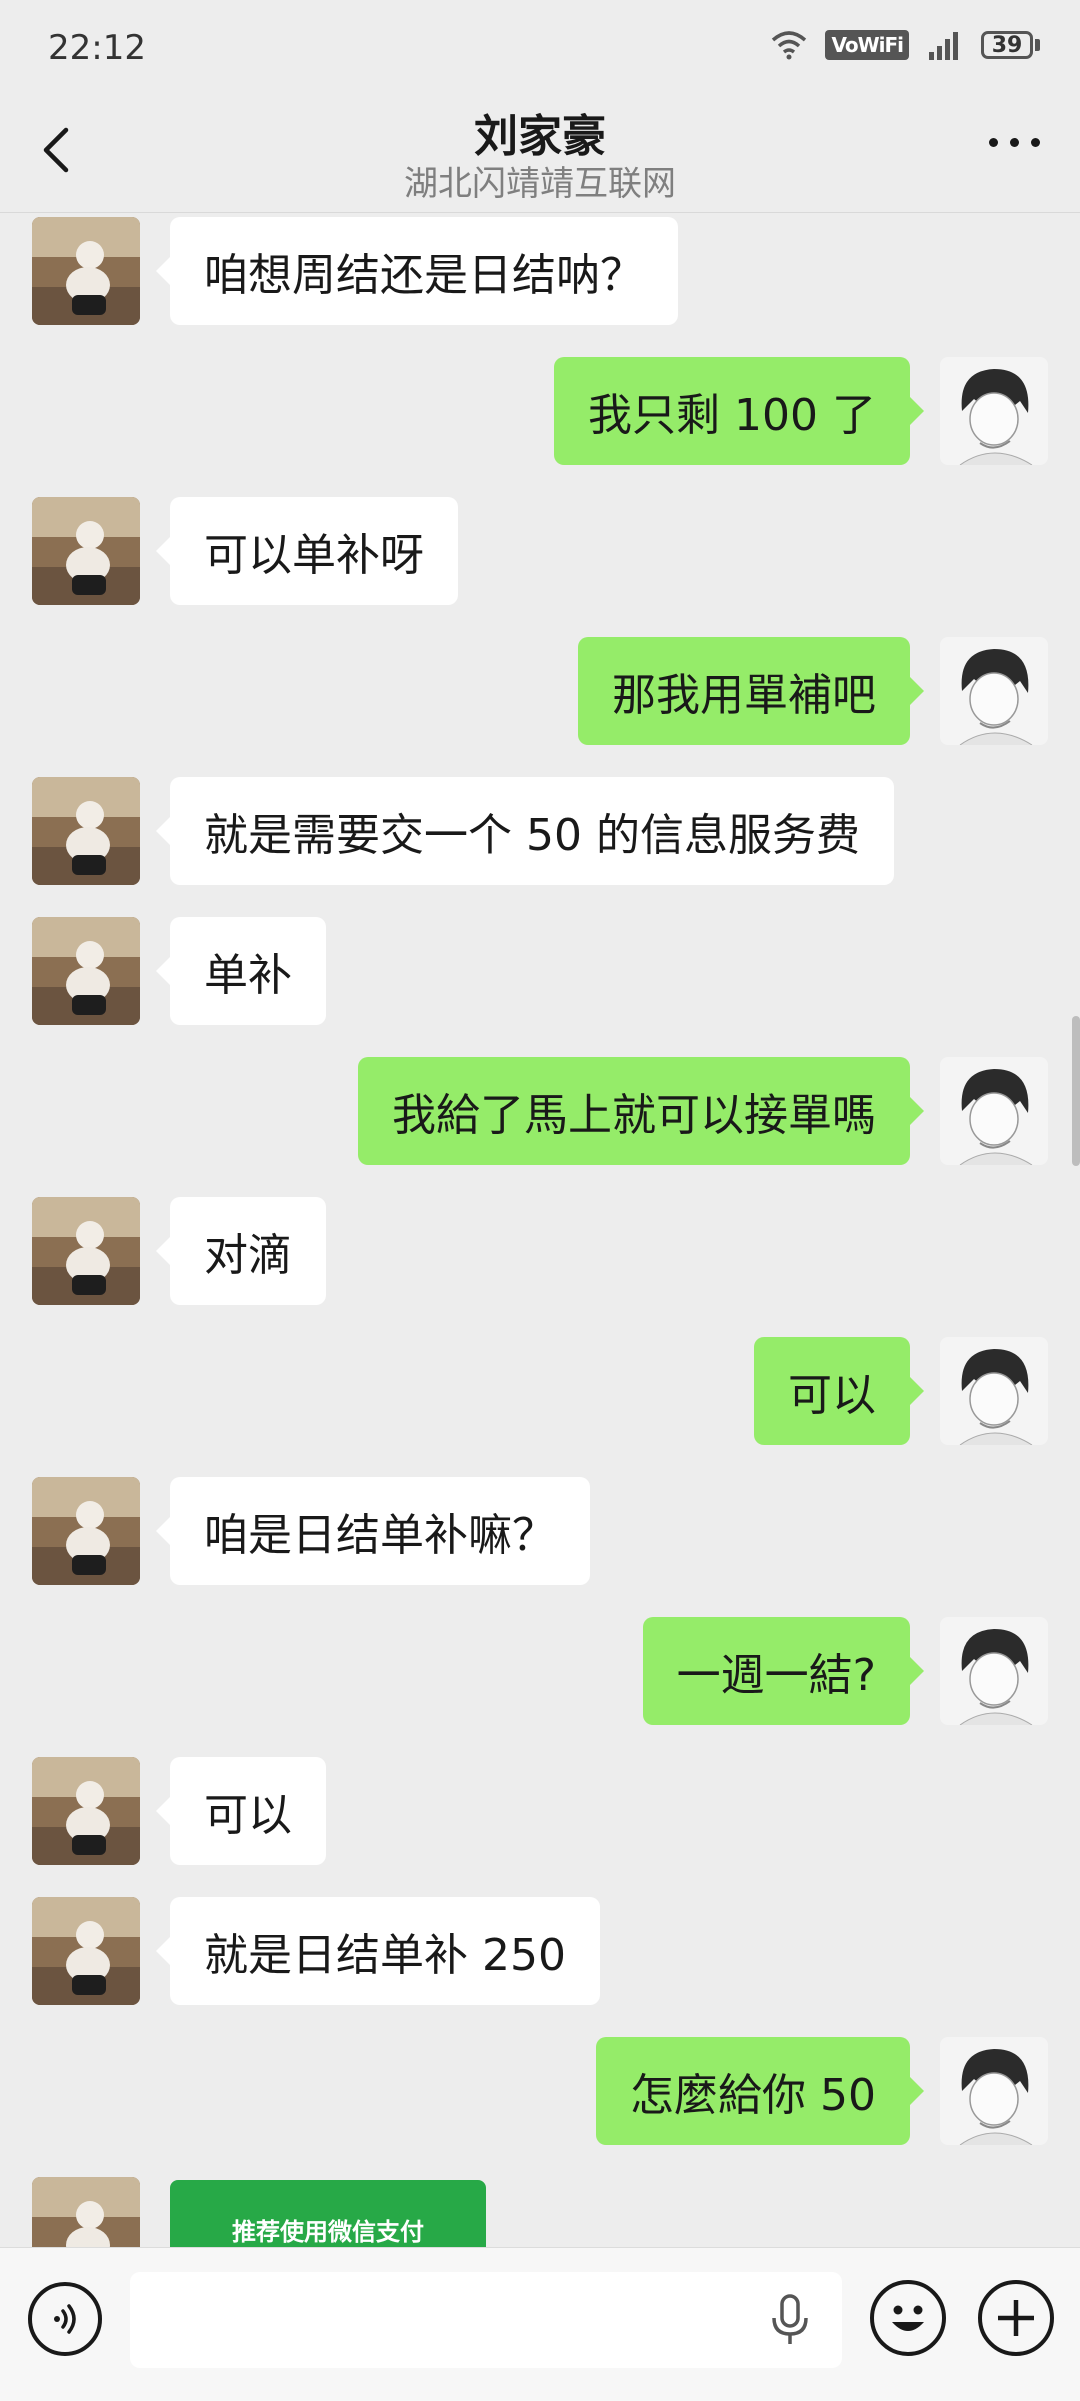 Image resolution: width=1080 pixels, height=2401 pixels. I want to click on emoji-button, so click(908, 2318).